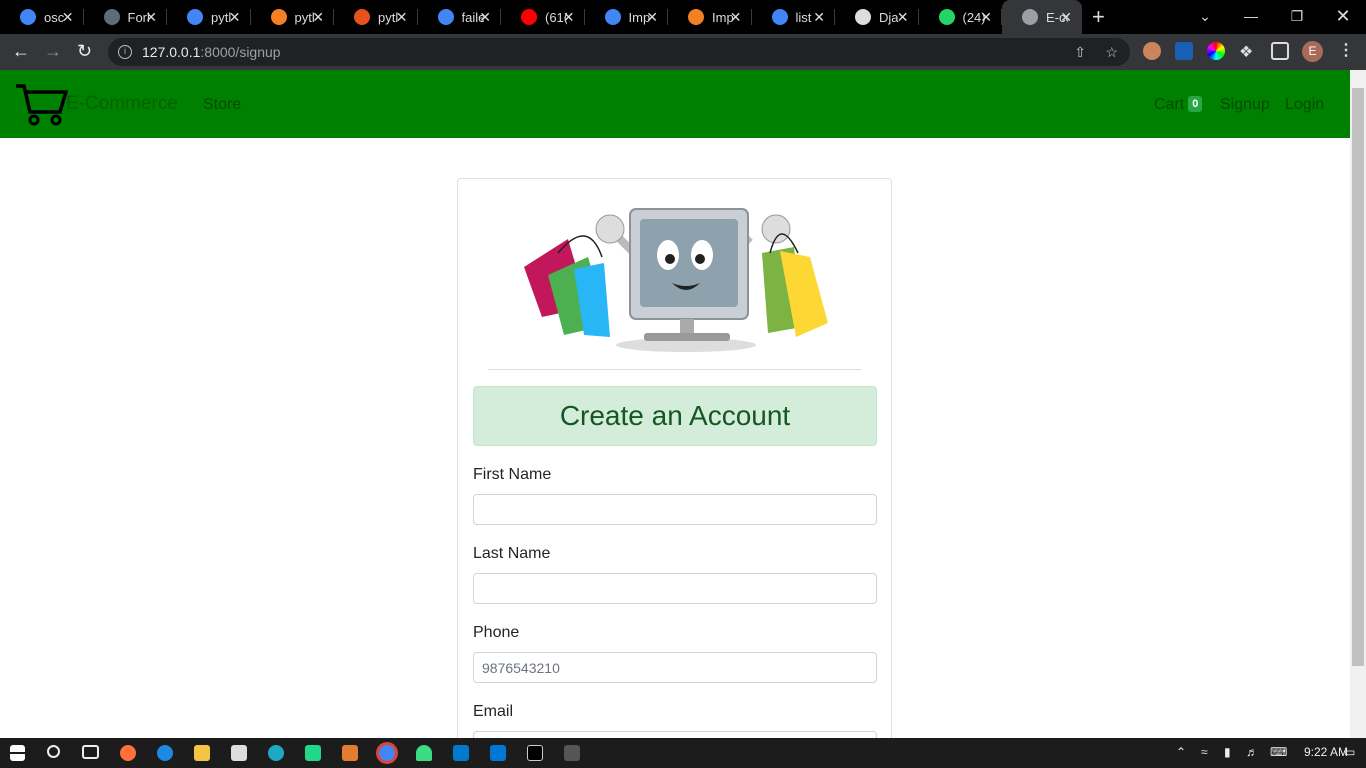  What do you see at coordinates (498, 753) in the screenshot?
I see `settings-icon` at bounding box center [498, 753].